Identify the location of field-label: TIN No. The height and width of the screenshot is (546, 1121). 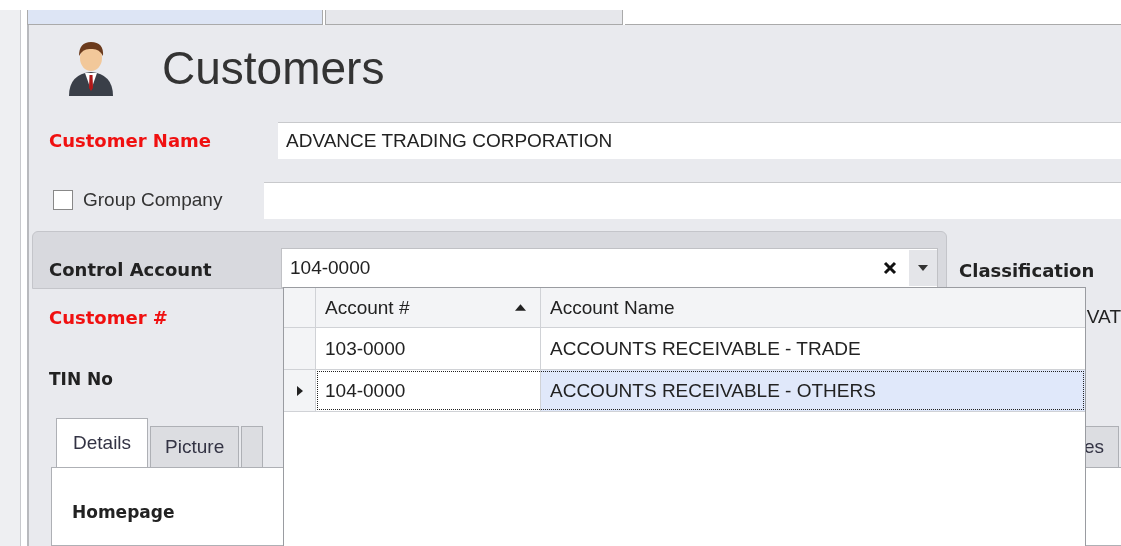
(81, 379).